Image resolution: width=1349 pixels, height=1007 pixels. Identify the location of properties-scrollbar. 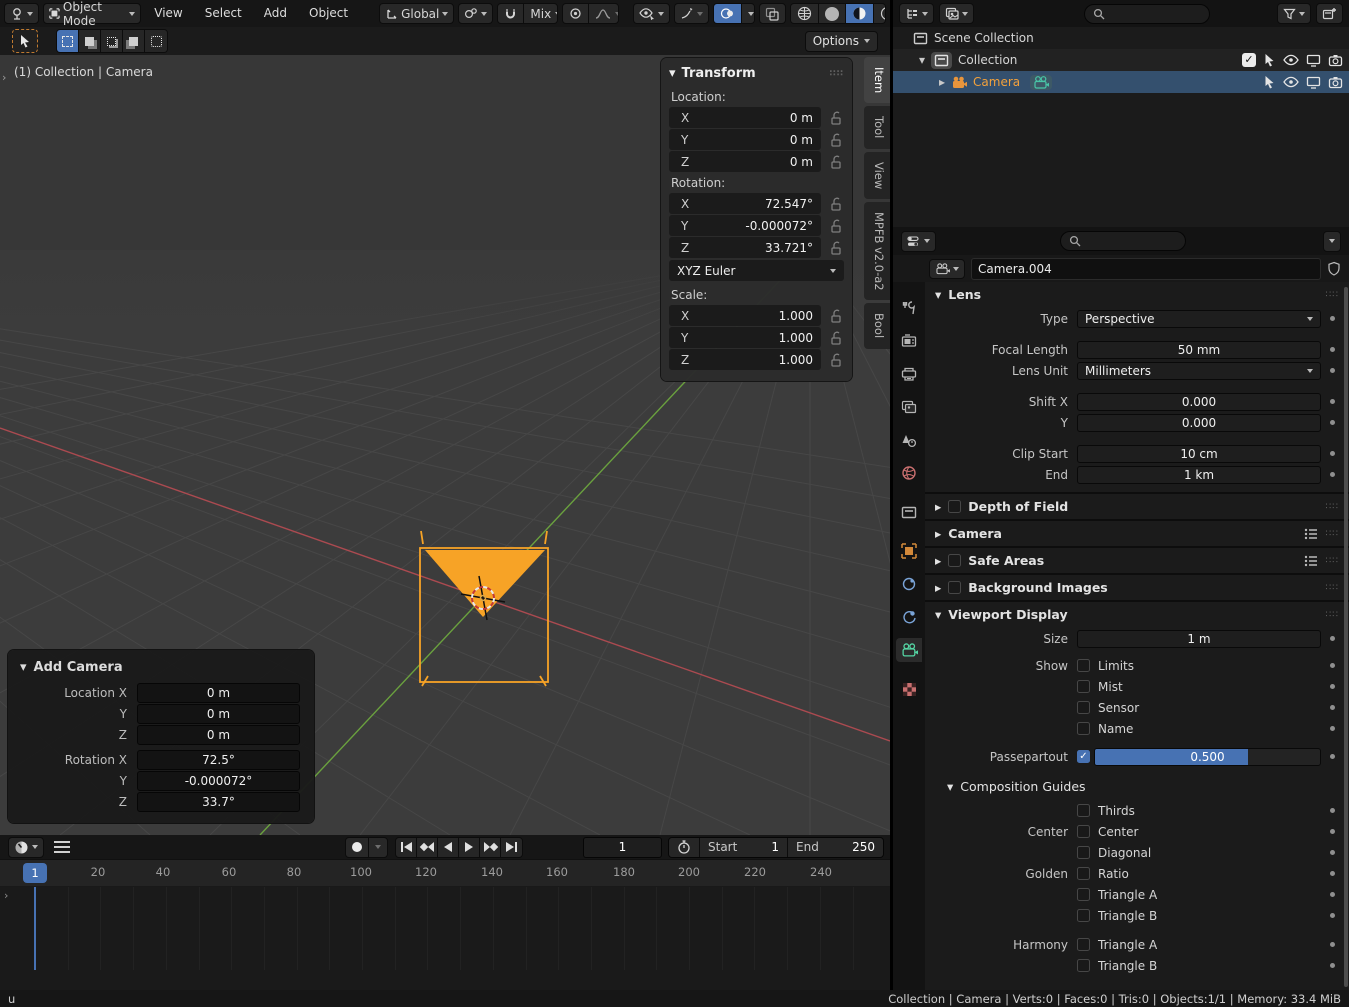
(1346, 637).